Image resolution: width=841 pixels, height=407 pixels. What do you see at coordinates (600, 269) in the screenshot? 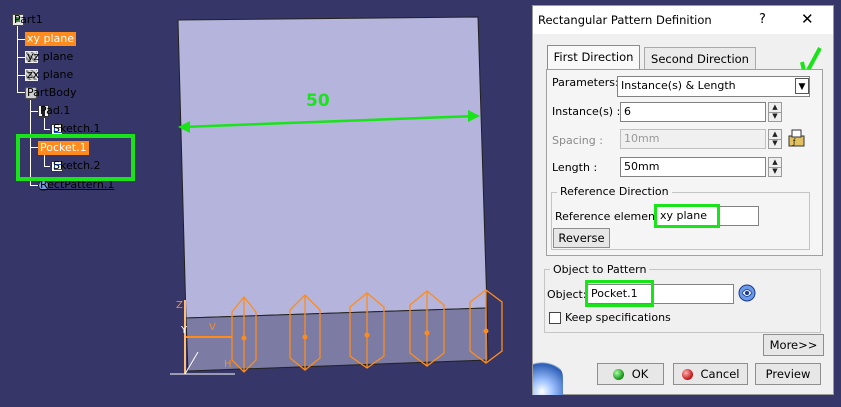
I see `object-to-pattern-title: Object to Pattern` at bounding box center [600, 269].